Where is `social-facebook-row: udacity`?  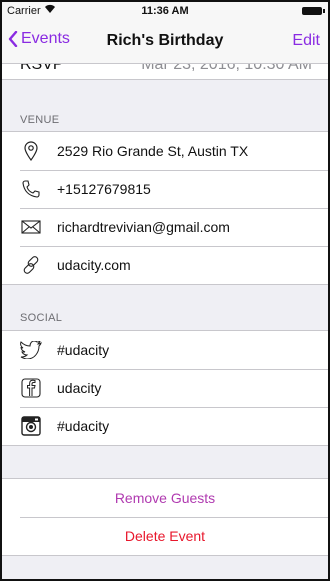 social-facebook-row: udacity is located at coordinates (165, 388).